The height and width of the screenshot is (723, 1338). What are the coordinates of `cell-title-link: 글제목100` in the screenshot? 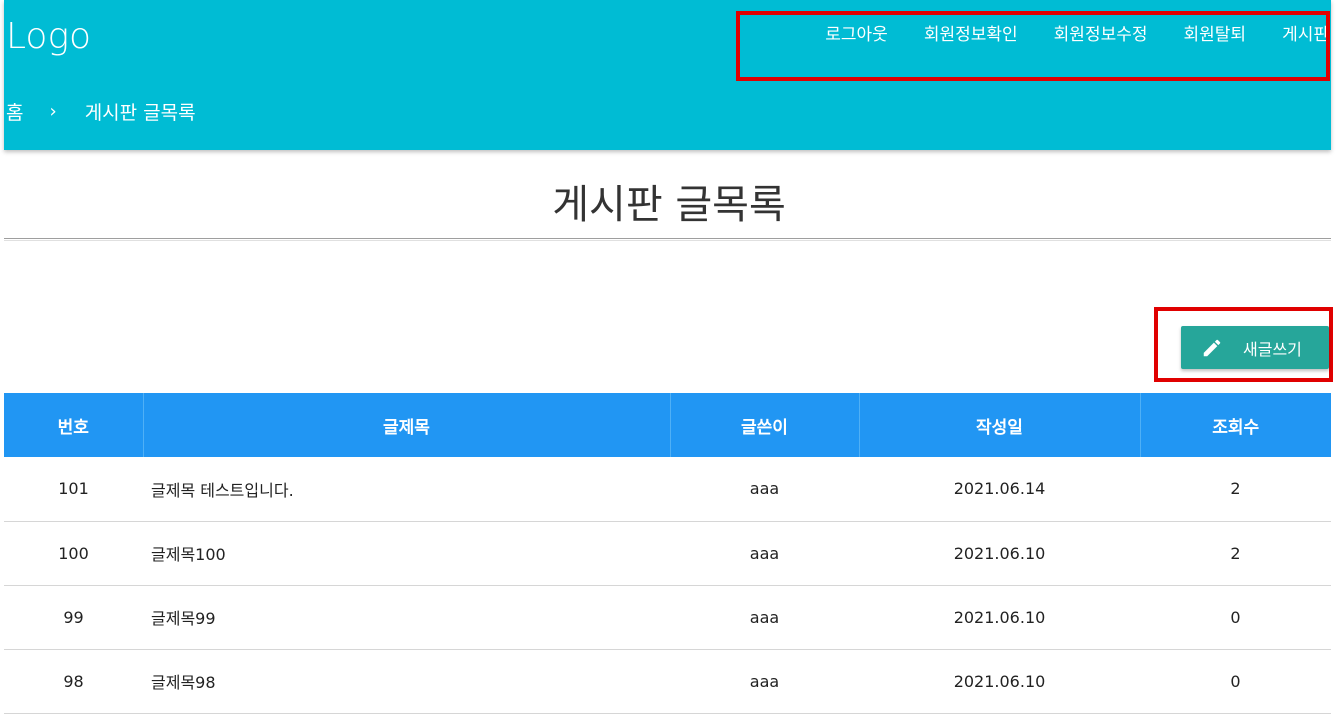 It's located at (406, 553).